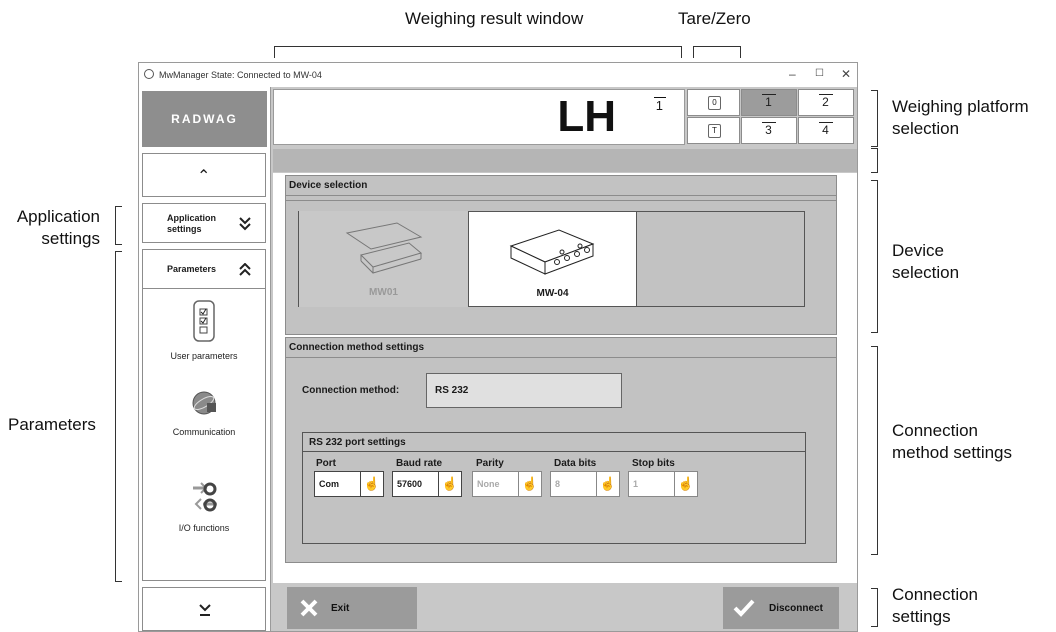 The width and height of the screenshot is (1056, 632). Describe the element at coordinates (960, 117) in the screenshot. I see `annotation-weighing-platform-selection: Weighing platform selection` at that location.